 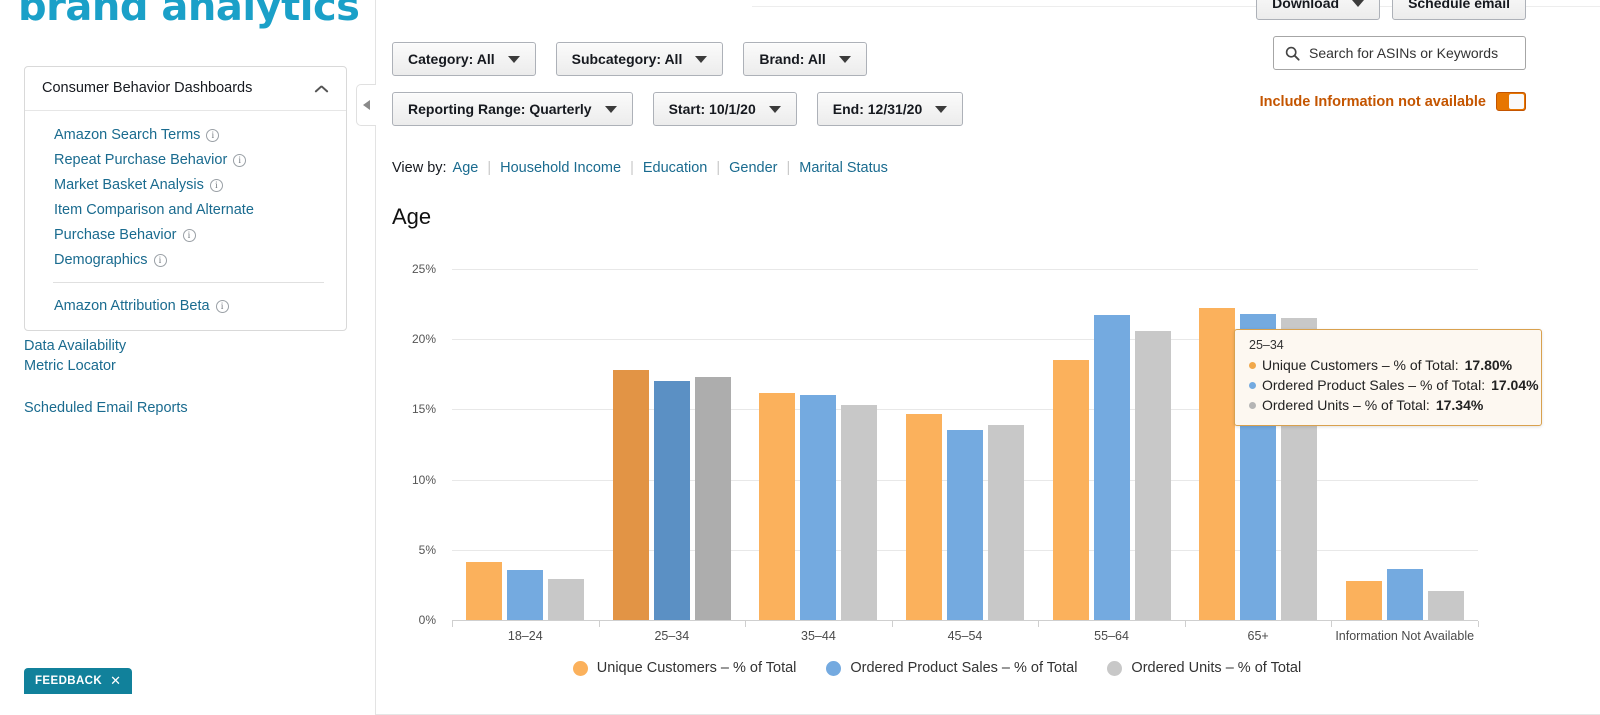 What do you see at coordinates (792, 59) in the screenshot?
I see `brand-filter-label: Brand: All` at bounding box center [792, 59].